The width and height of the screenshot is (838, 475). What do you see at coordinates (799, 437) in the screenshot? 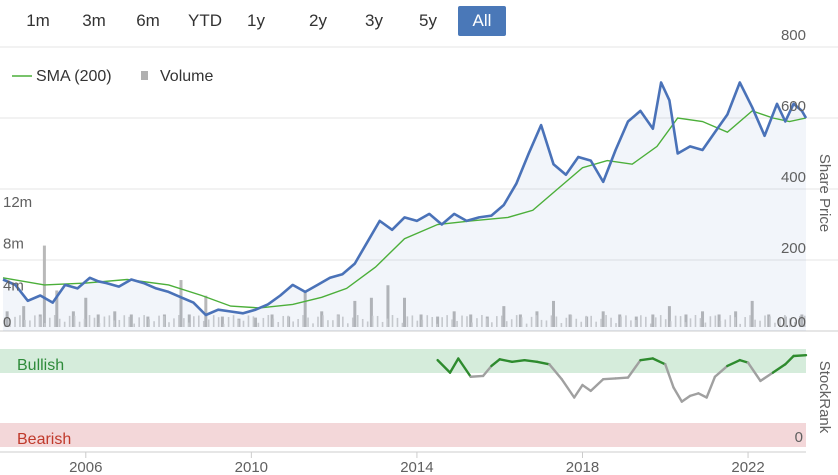
I see `stockrank-tick-label: 0` at bounding box center [799, 437].